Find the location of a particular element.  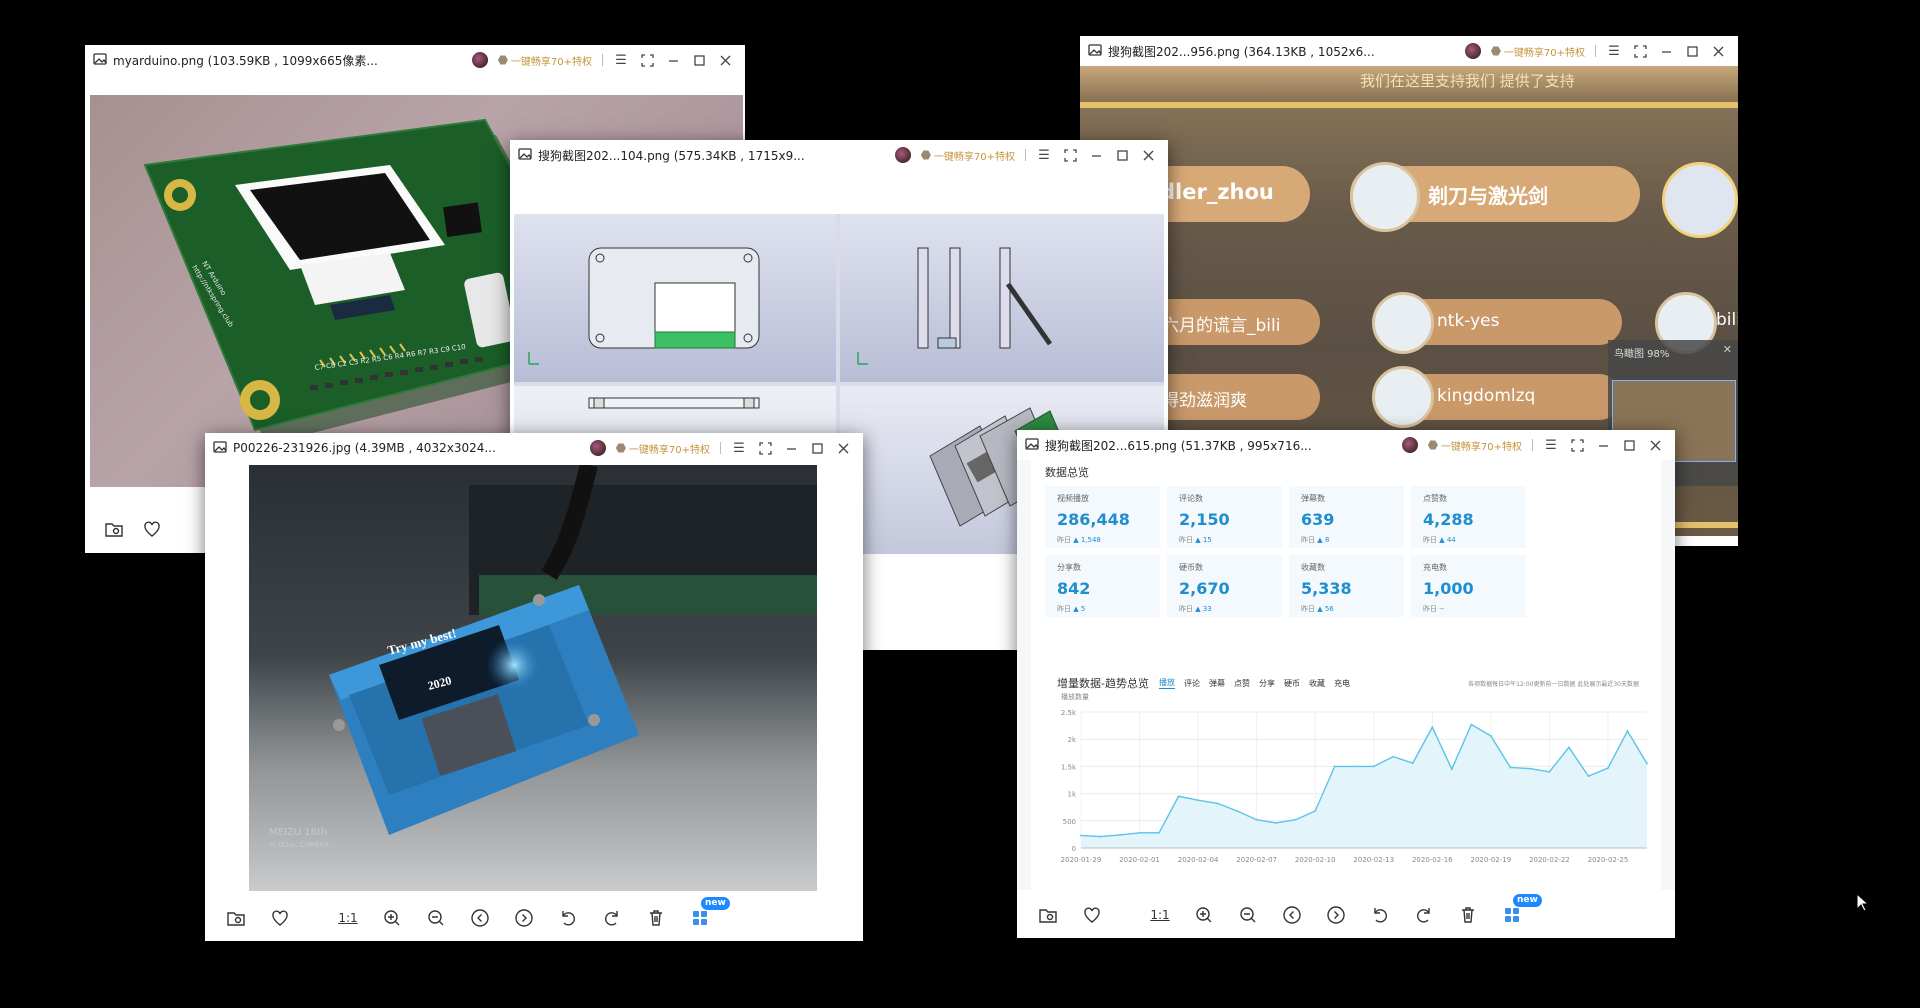

trend-tab: 评论 is located at coordinates (1192, 683).